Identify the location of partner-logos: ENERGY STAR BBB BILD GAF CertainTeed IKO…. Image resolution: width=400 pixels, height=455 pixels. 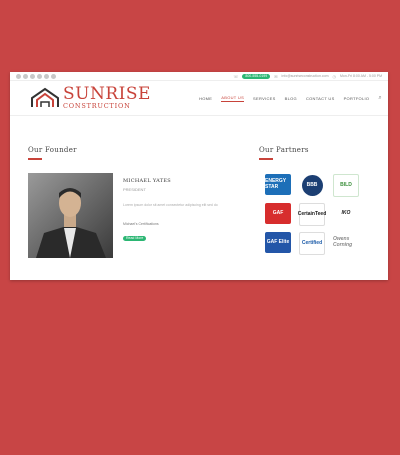
(321, 214).